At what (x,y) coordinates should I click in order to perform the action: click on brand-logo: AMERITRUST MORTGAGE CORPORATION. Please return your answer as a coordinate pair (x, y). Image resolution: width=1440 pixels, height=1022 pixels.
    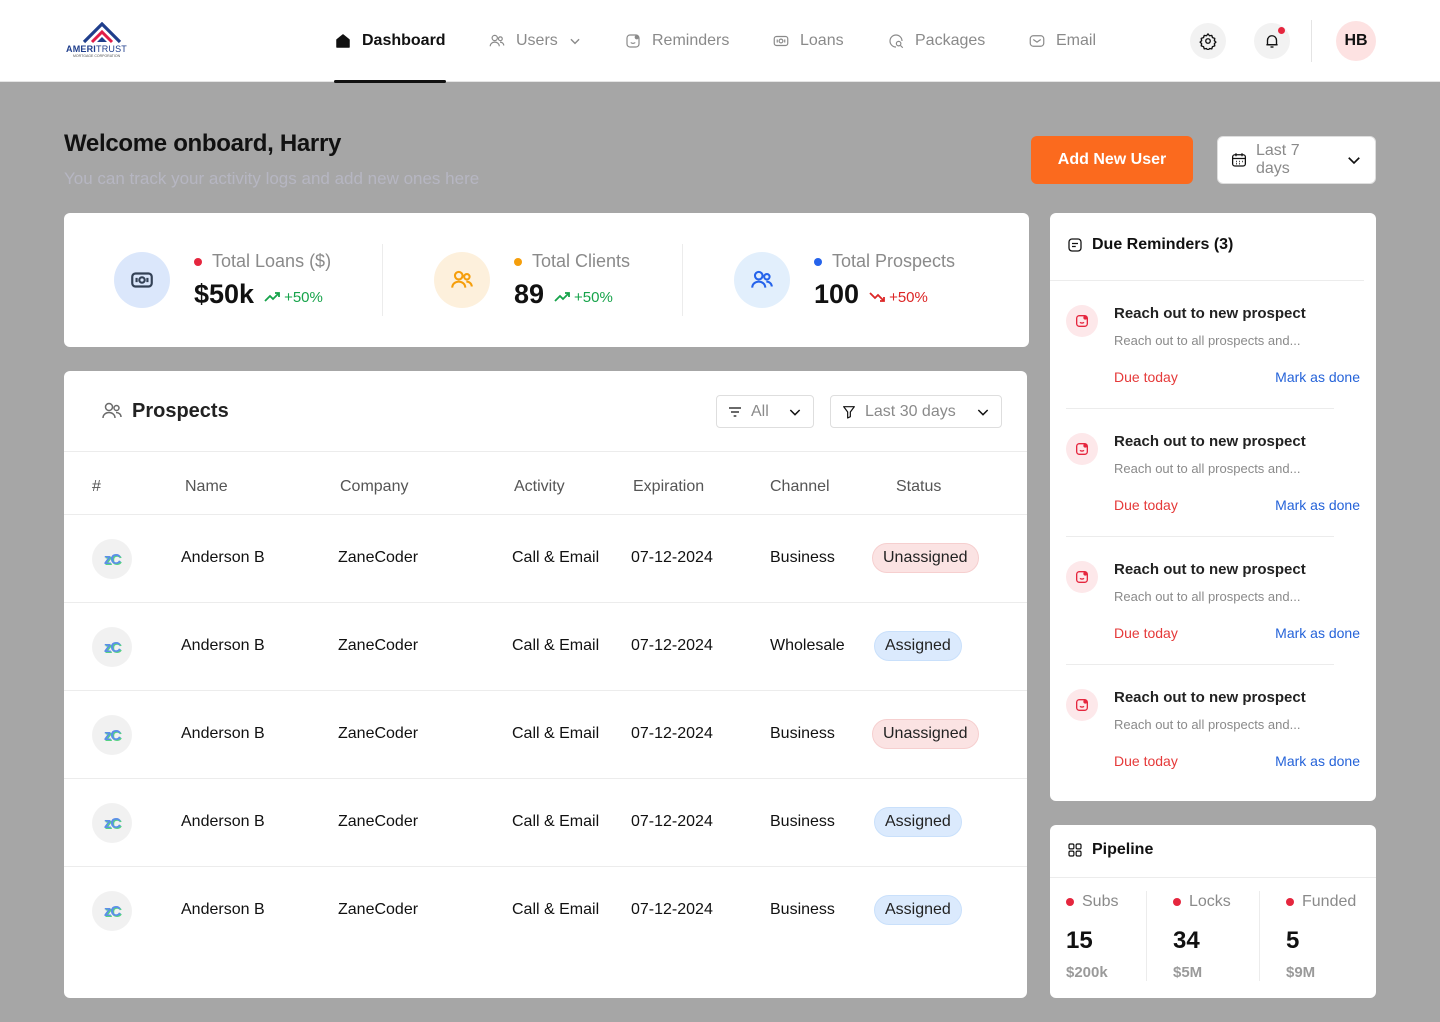
    Looking at the image, I should click on (102, 41).